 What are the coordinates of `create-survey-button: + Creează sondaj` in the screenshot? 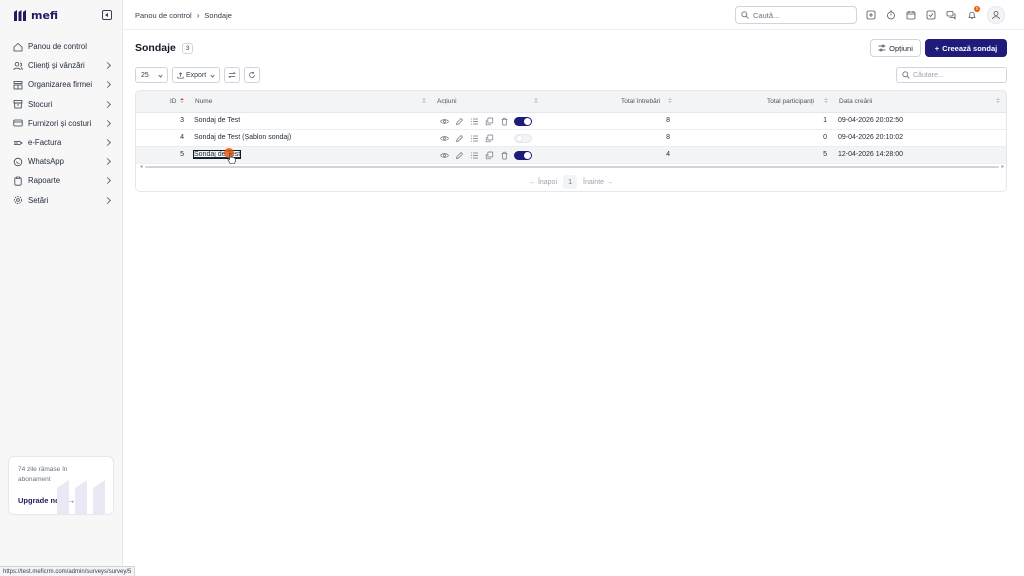 It's located at (966, 48).